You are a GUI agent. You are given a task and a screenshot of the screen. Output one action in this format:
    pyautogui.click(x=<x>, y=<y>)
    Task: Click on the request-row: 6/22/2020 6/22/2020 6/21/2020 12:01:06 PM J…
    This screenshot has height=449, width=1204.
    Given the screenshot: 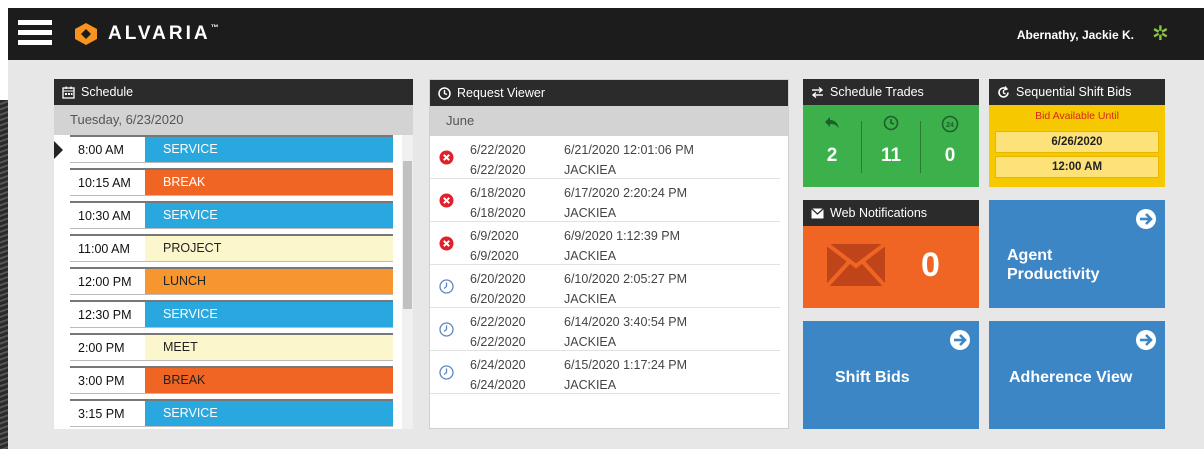 What is the action you would take?
    pyautogui.click(x=605, y=157)
    